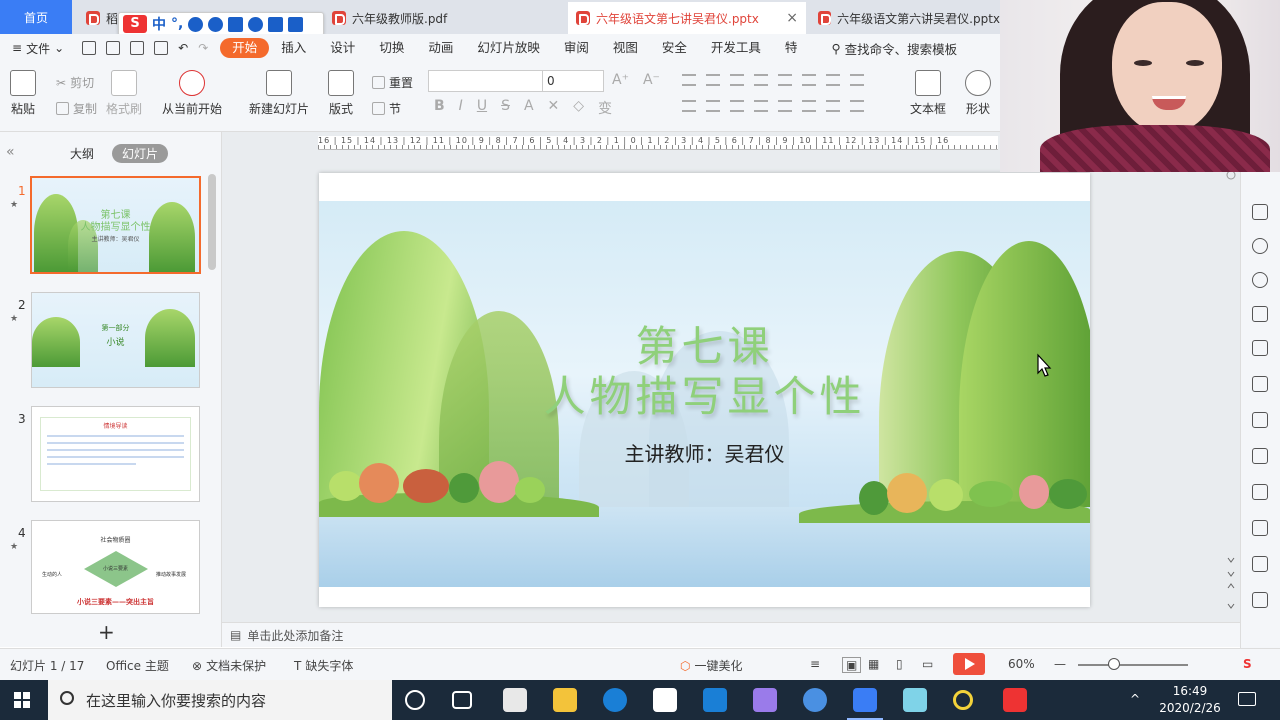 The width and height of the screenshot is (1280, 720). Describe the element at coordinates (704, 452) in the screenshot. I see `teacher-name: 主讲教师：吴君仪` at that location.